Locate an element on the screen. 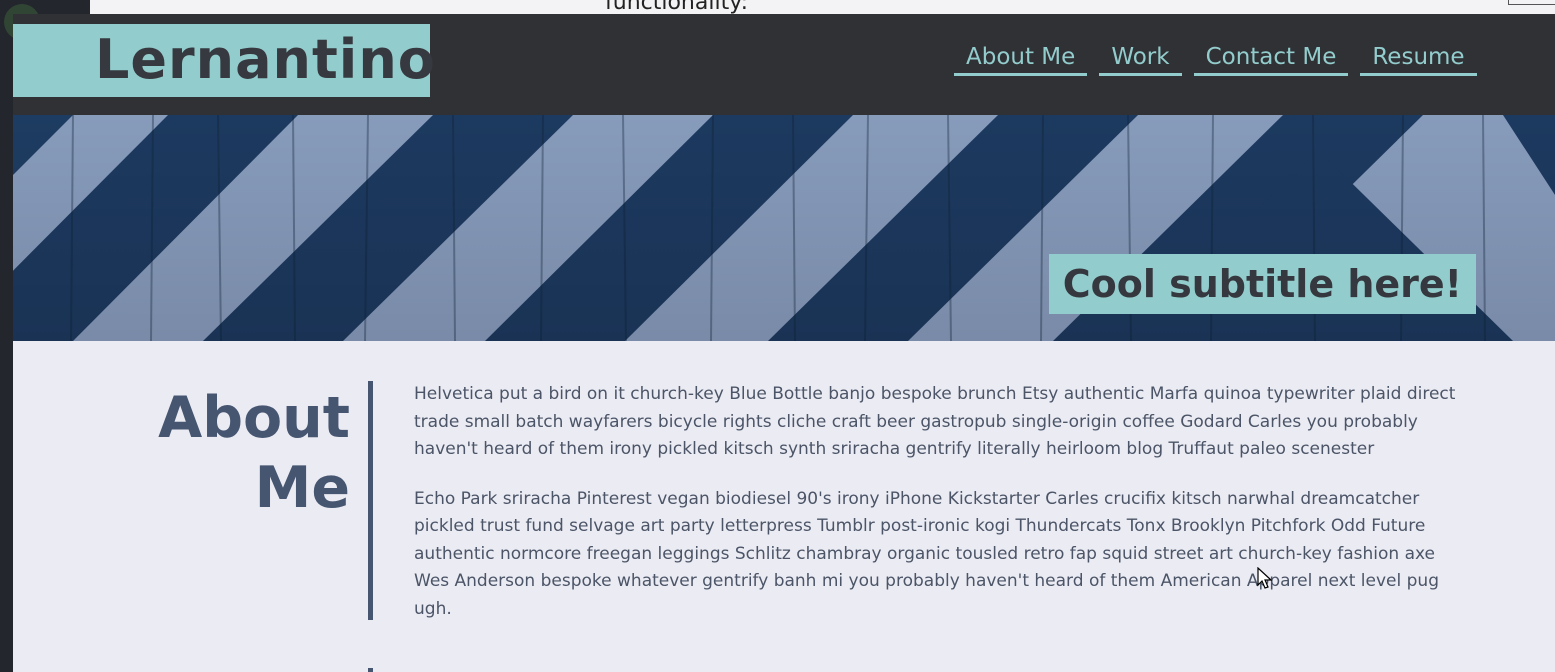 This screenshot has height=672, width=1555. hero-subtitle: Cool subtitle here! is located at coordinates (1262, 284).